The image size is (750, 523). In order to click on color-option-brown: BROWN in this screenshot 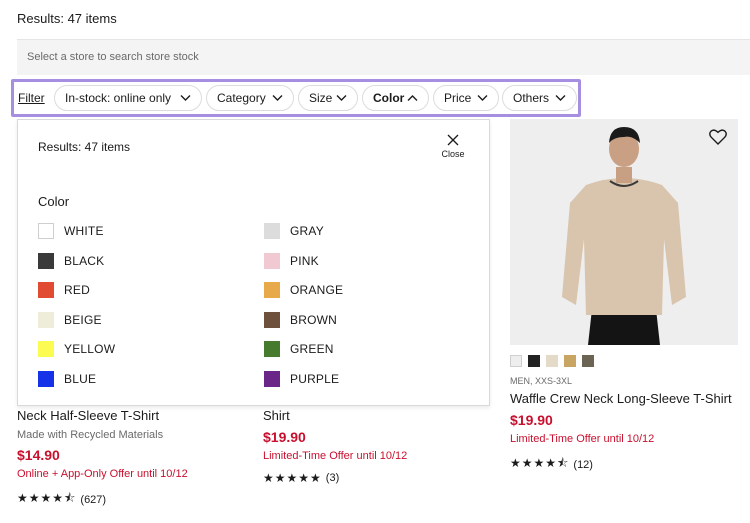, I will do `click(300, 320)`.